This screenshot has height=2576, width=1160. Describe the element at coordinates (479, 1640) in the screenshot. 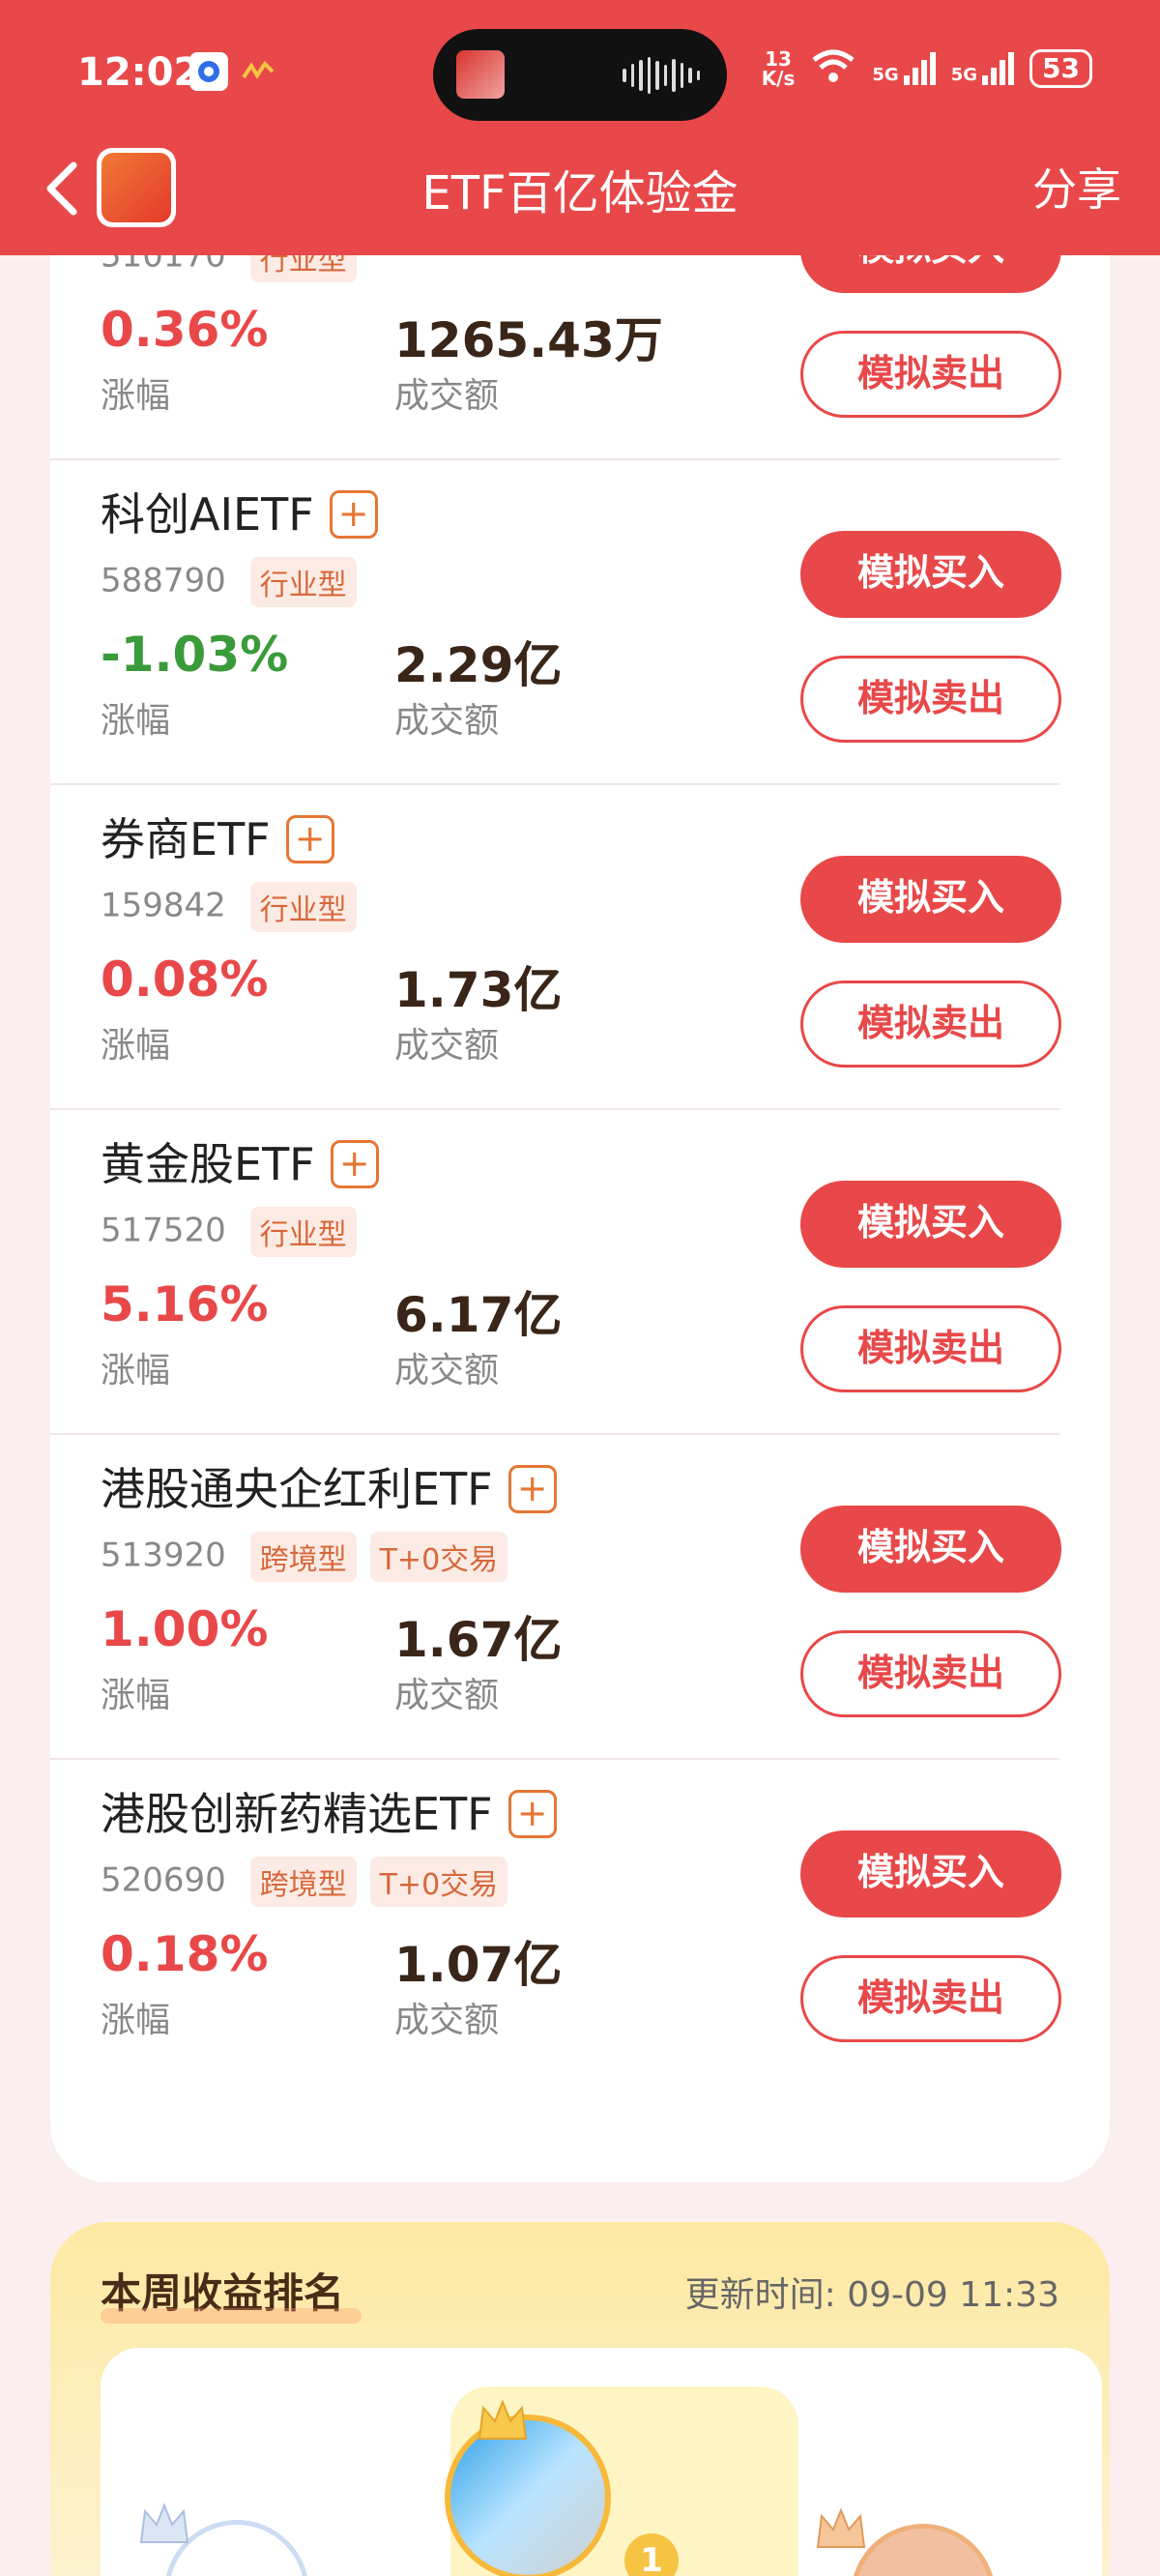

I see `etf-volume: 1.67亿` at that location.